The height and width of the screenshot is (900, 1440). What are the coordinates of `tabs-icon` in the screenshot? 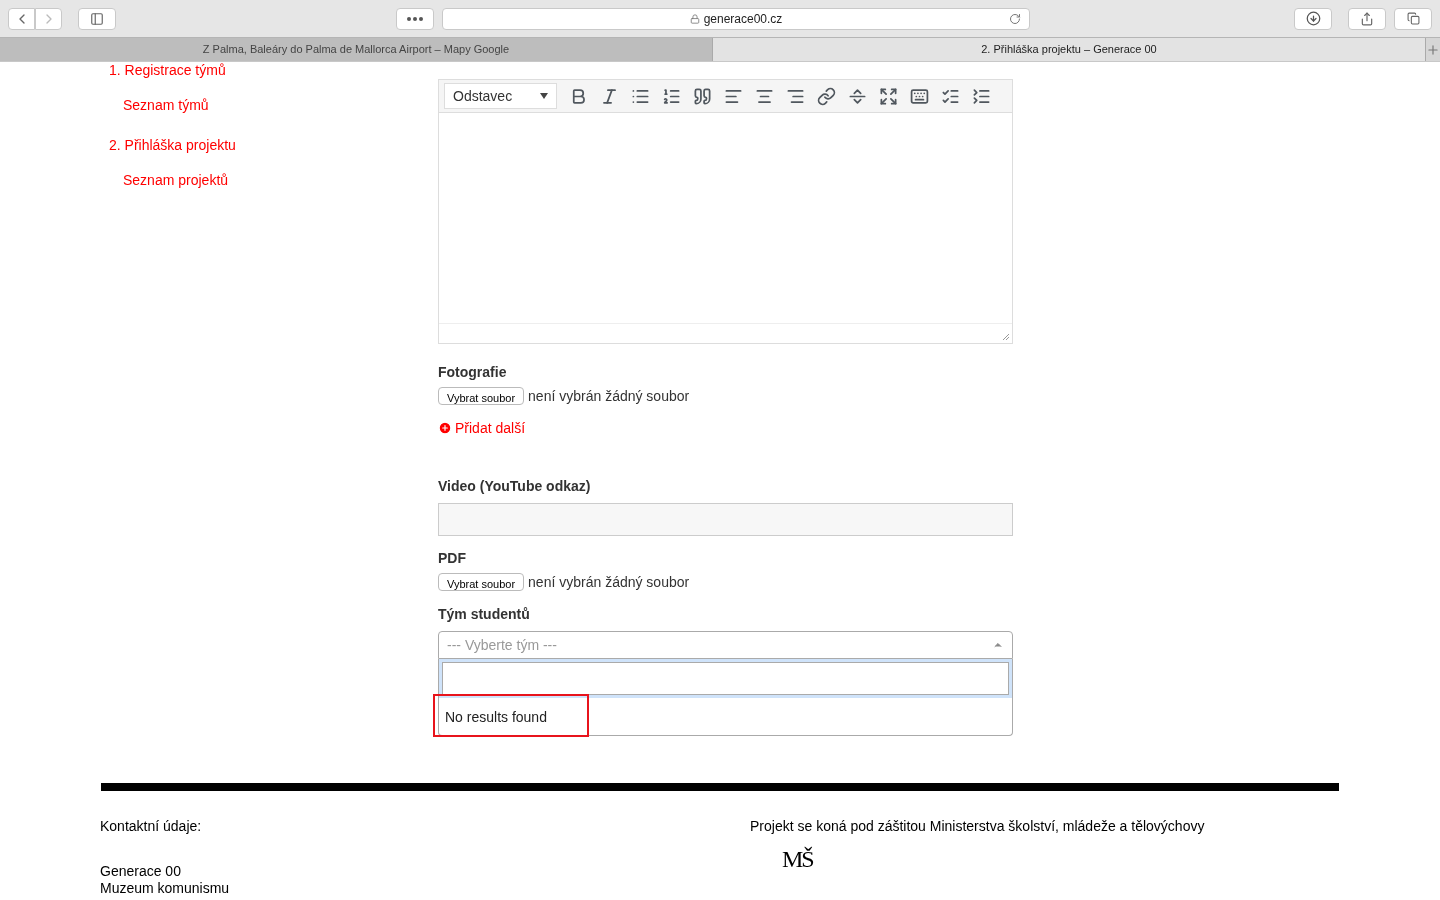 It's located at (1413, 18).